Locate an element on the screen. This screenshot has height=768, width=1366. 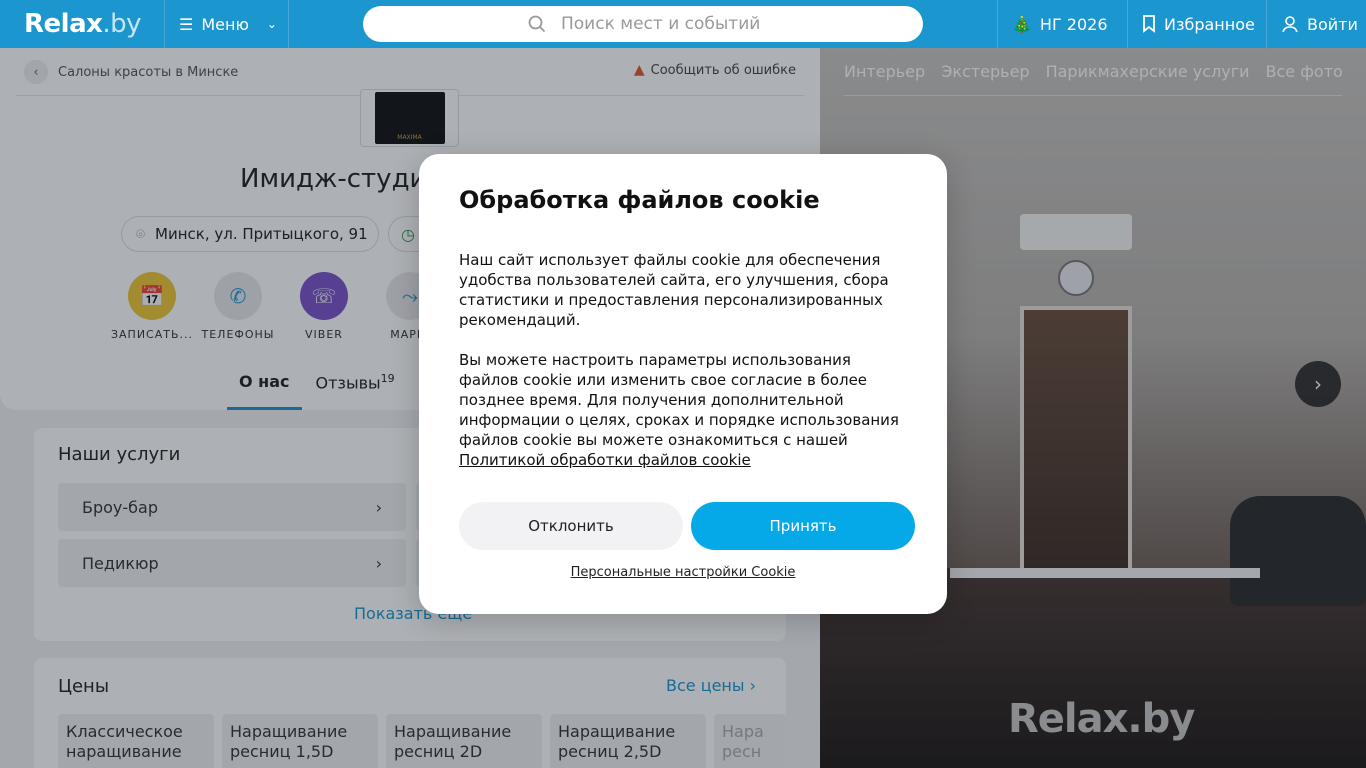
login-label: Войти is located at coordinates (1332, 24).